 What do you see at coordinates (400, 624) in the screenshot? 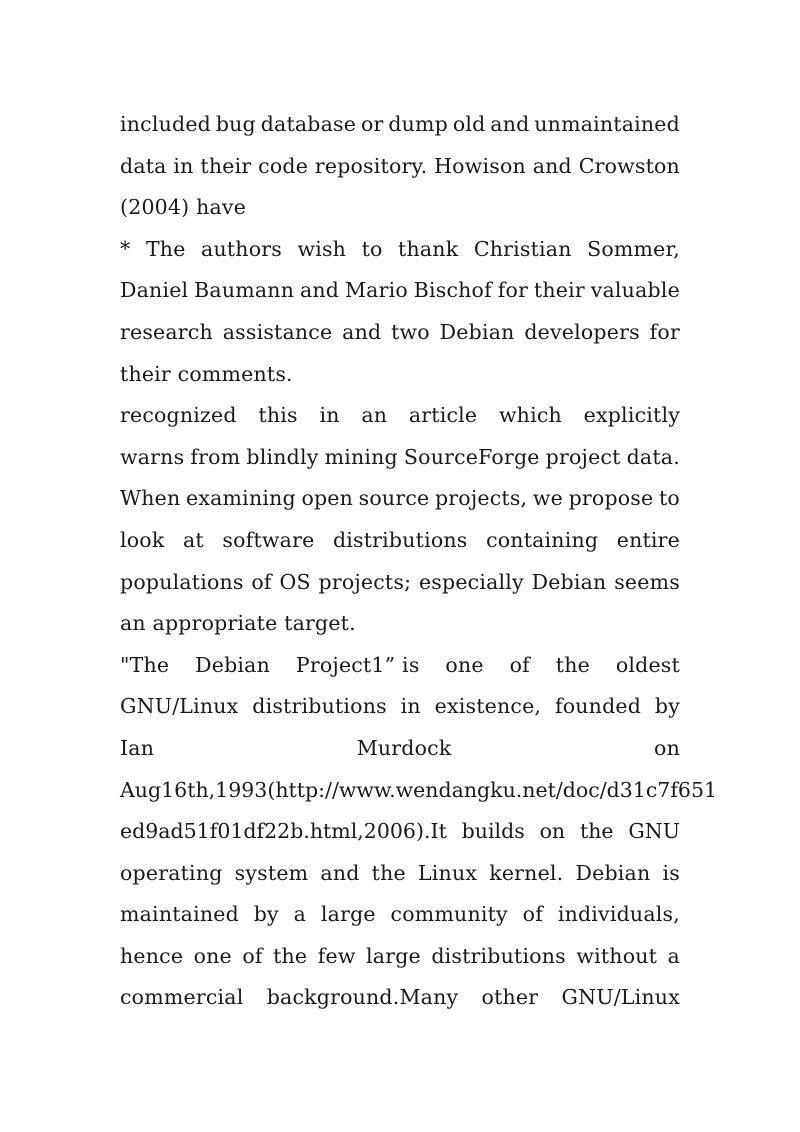
I see `text-line: an appropriate target.` at bounding box center [400, 624].